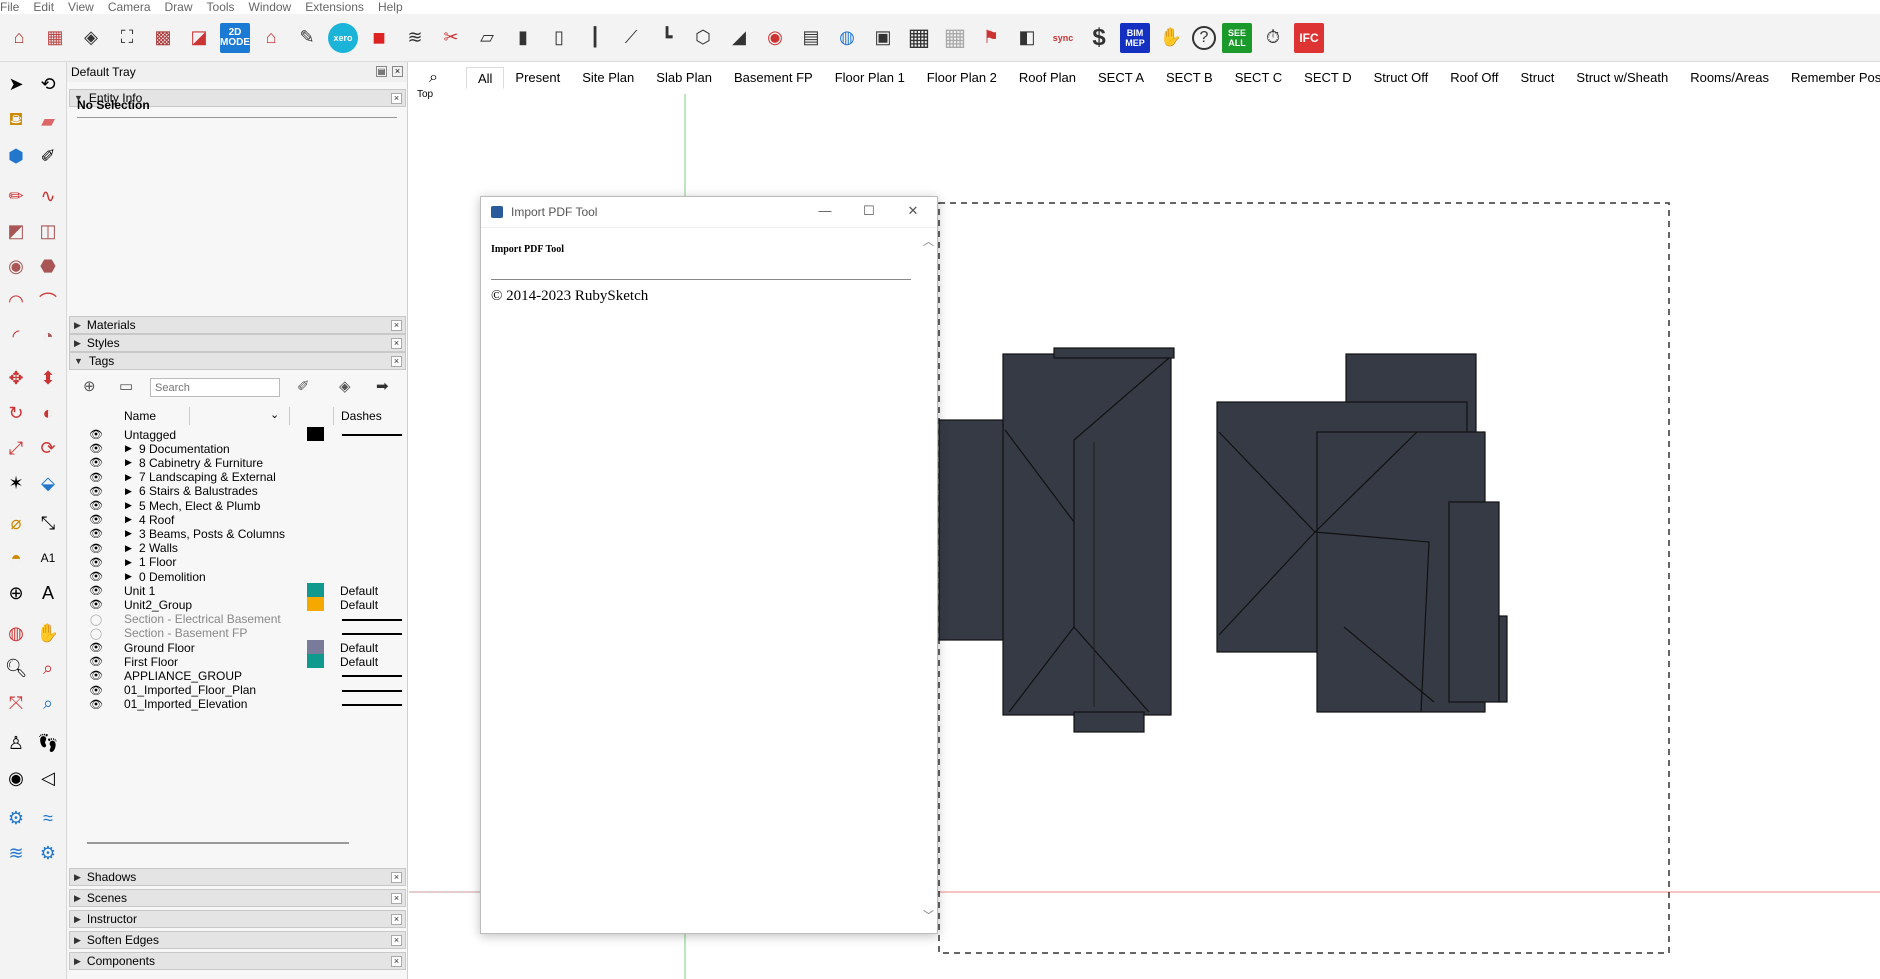 The image size is (1880, 979). Describe the element at coordinates (48, 483) in the screenshot. I see `solid-icon: ⬙` at that location.